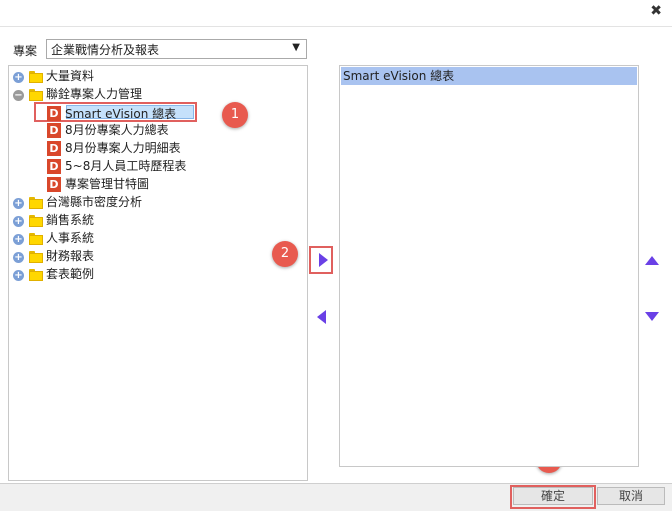 This screenshot has height=511, width=672. What do you see at coordinates (70, 256) in the screenshot?
I see `tree-node-label: 財務報表` at bounding box center [70, 256].